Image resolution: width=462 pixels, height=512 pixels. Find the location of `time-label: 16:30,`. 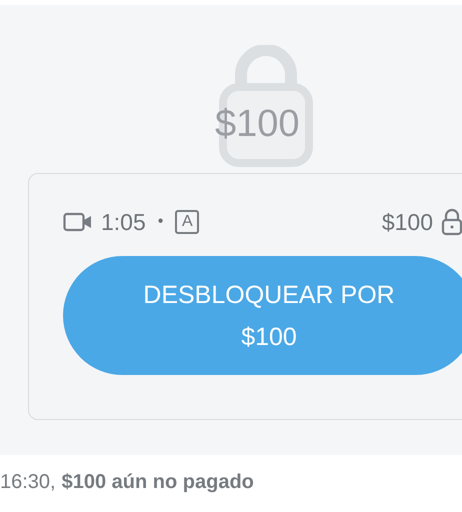

time-label: 16:30, is located at coordinates (28, 482).